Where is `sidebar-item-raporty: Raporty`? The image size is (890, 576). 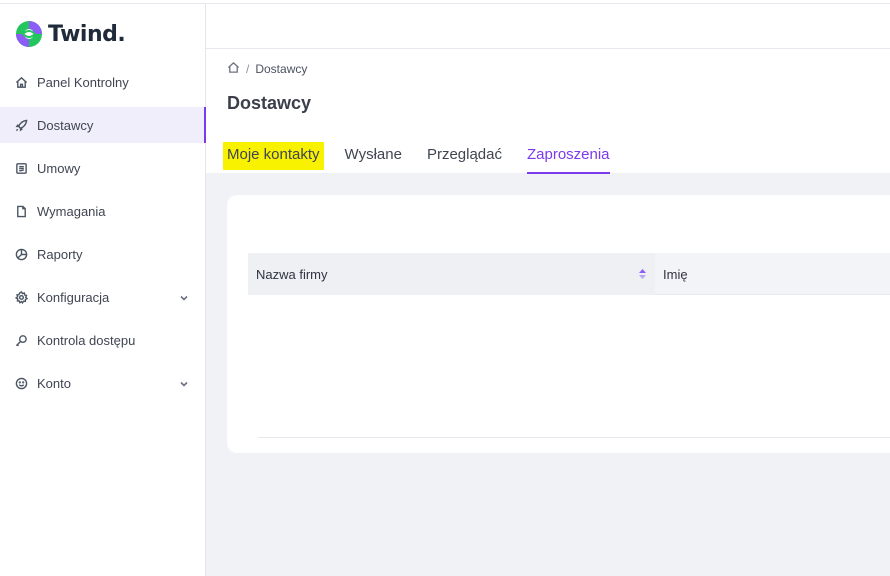 sidebar-item-raporty: Raporty is located at coordinates (103, 254).